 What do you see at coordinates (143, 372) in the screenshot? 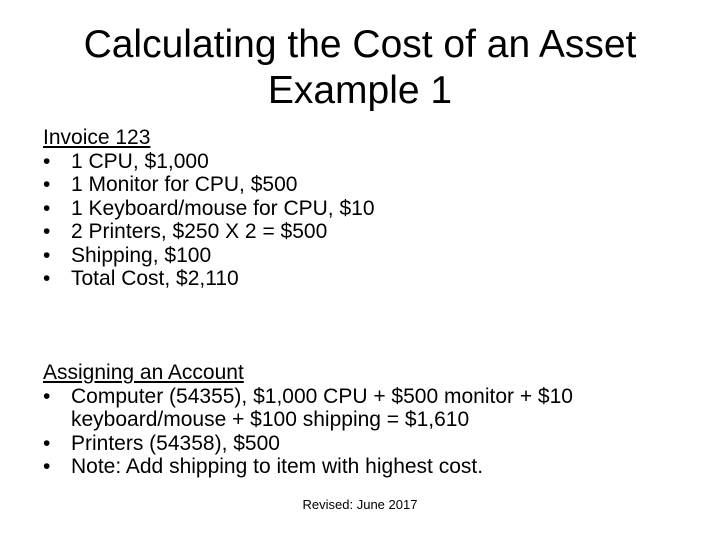
I see `account-heading: Assigning an Account` at bounding box center [143, 372].